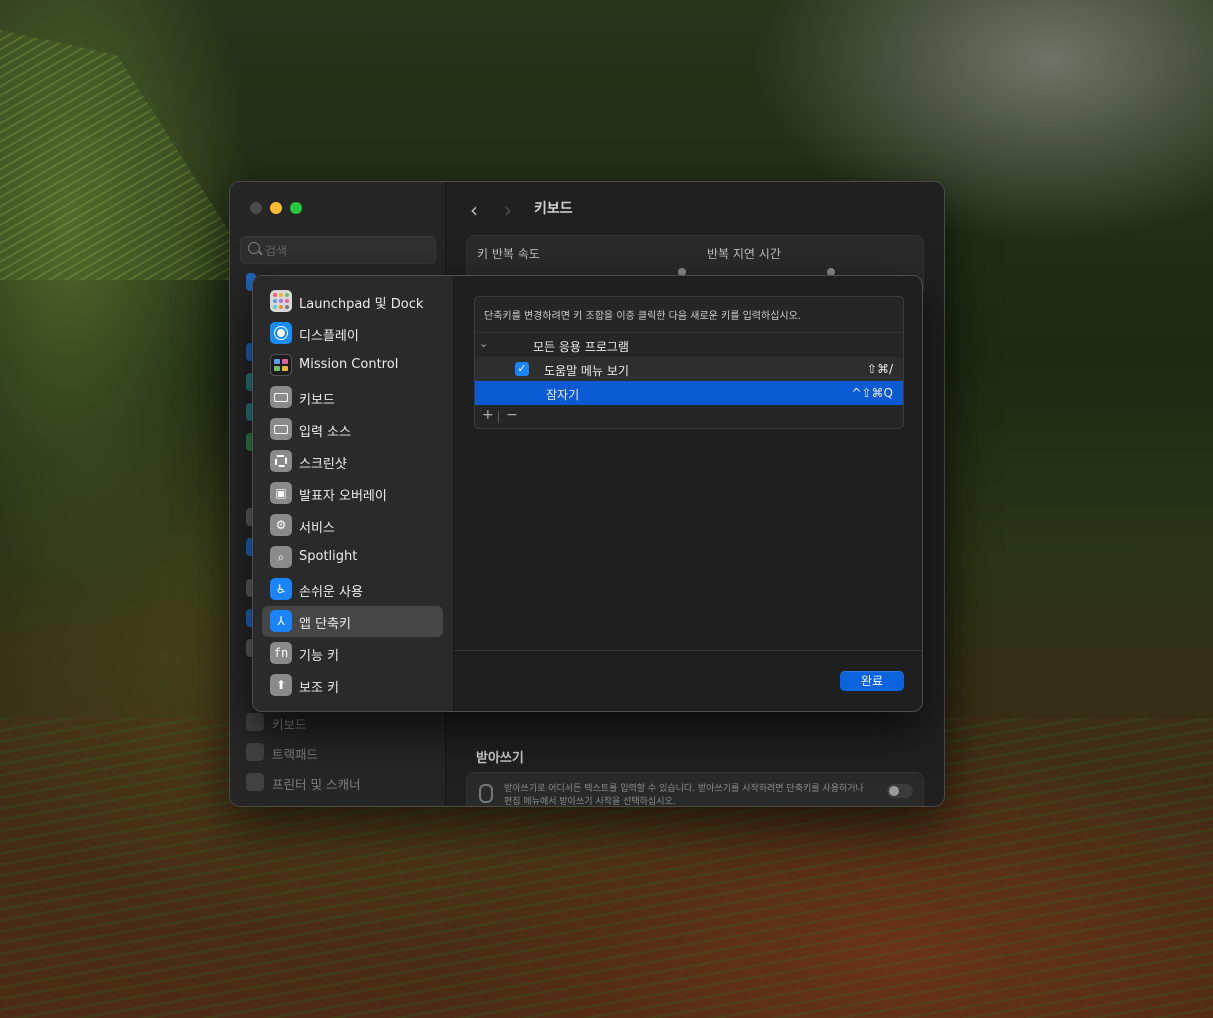  I want to click on category-mission-control: Mission Control, so click(352, 365).